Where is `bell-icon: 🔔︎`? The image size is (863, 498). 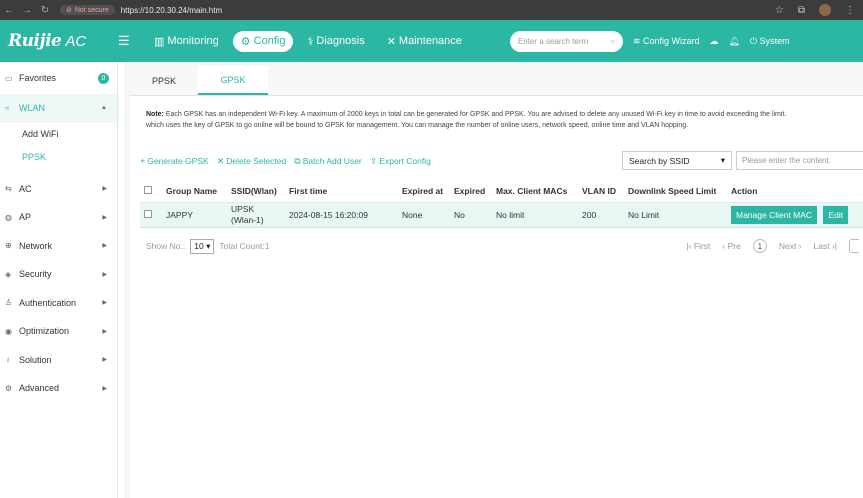 bell-icon: 🔔︎ is located at coordinates (734, 41).